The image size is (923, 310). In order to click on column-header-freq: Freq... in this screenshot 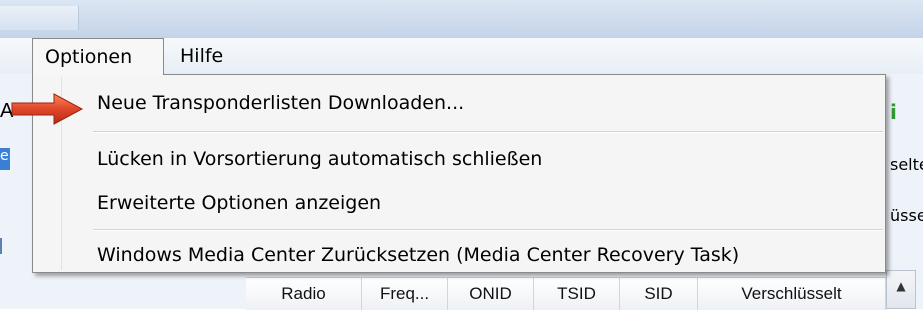, I will do `click(405, 294)`.